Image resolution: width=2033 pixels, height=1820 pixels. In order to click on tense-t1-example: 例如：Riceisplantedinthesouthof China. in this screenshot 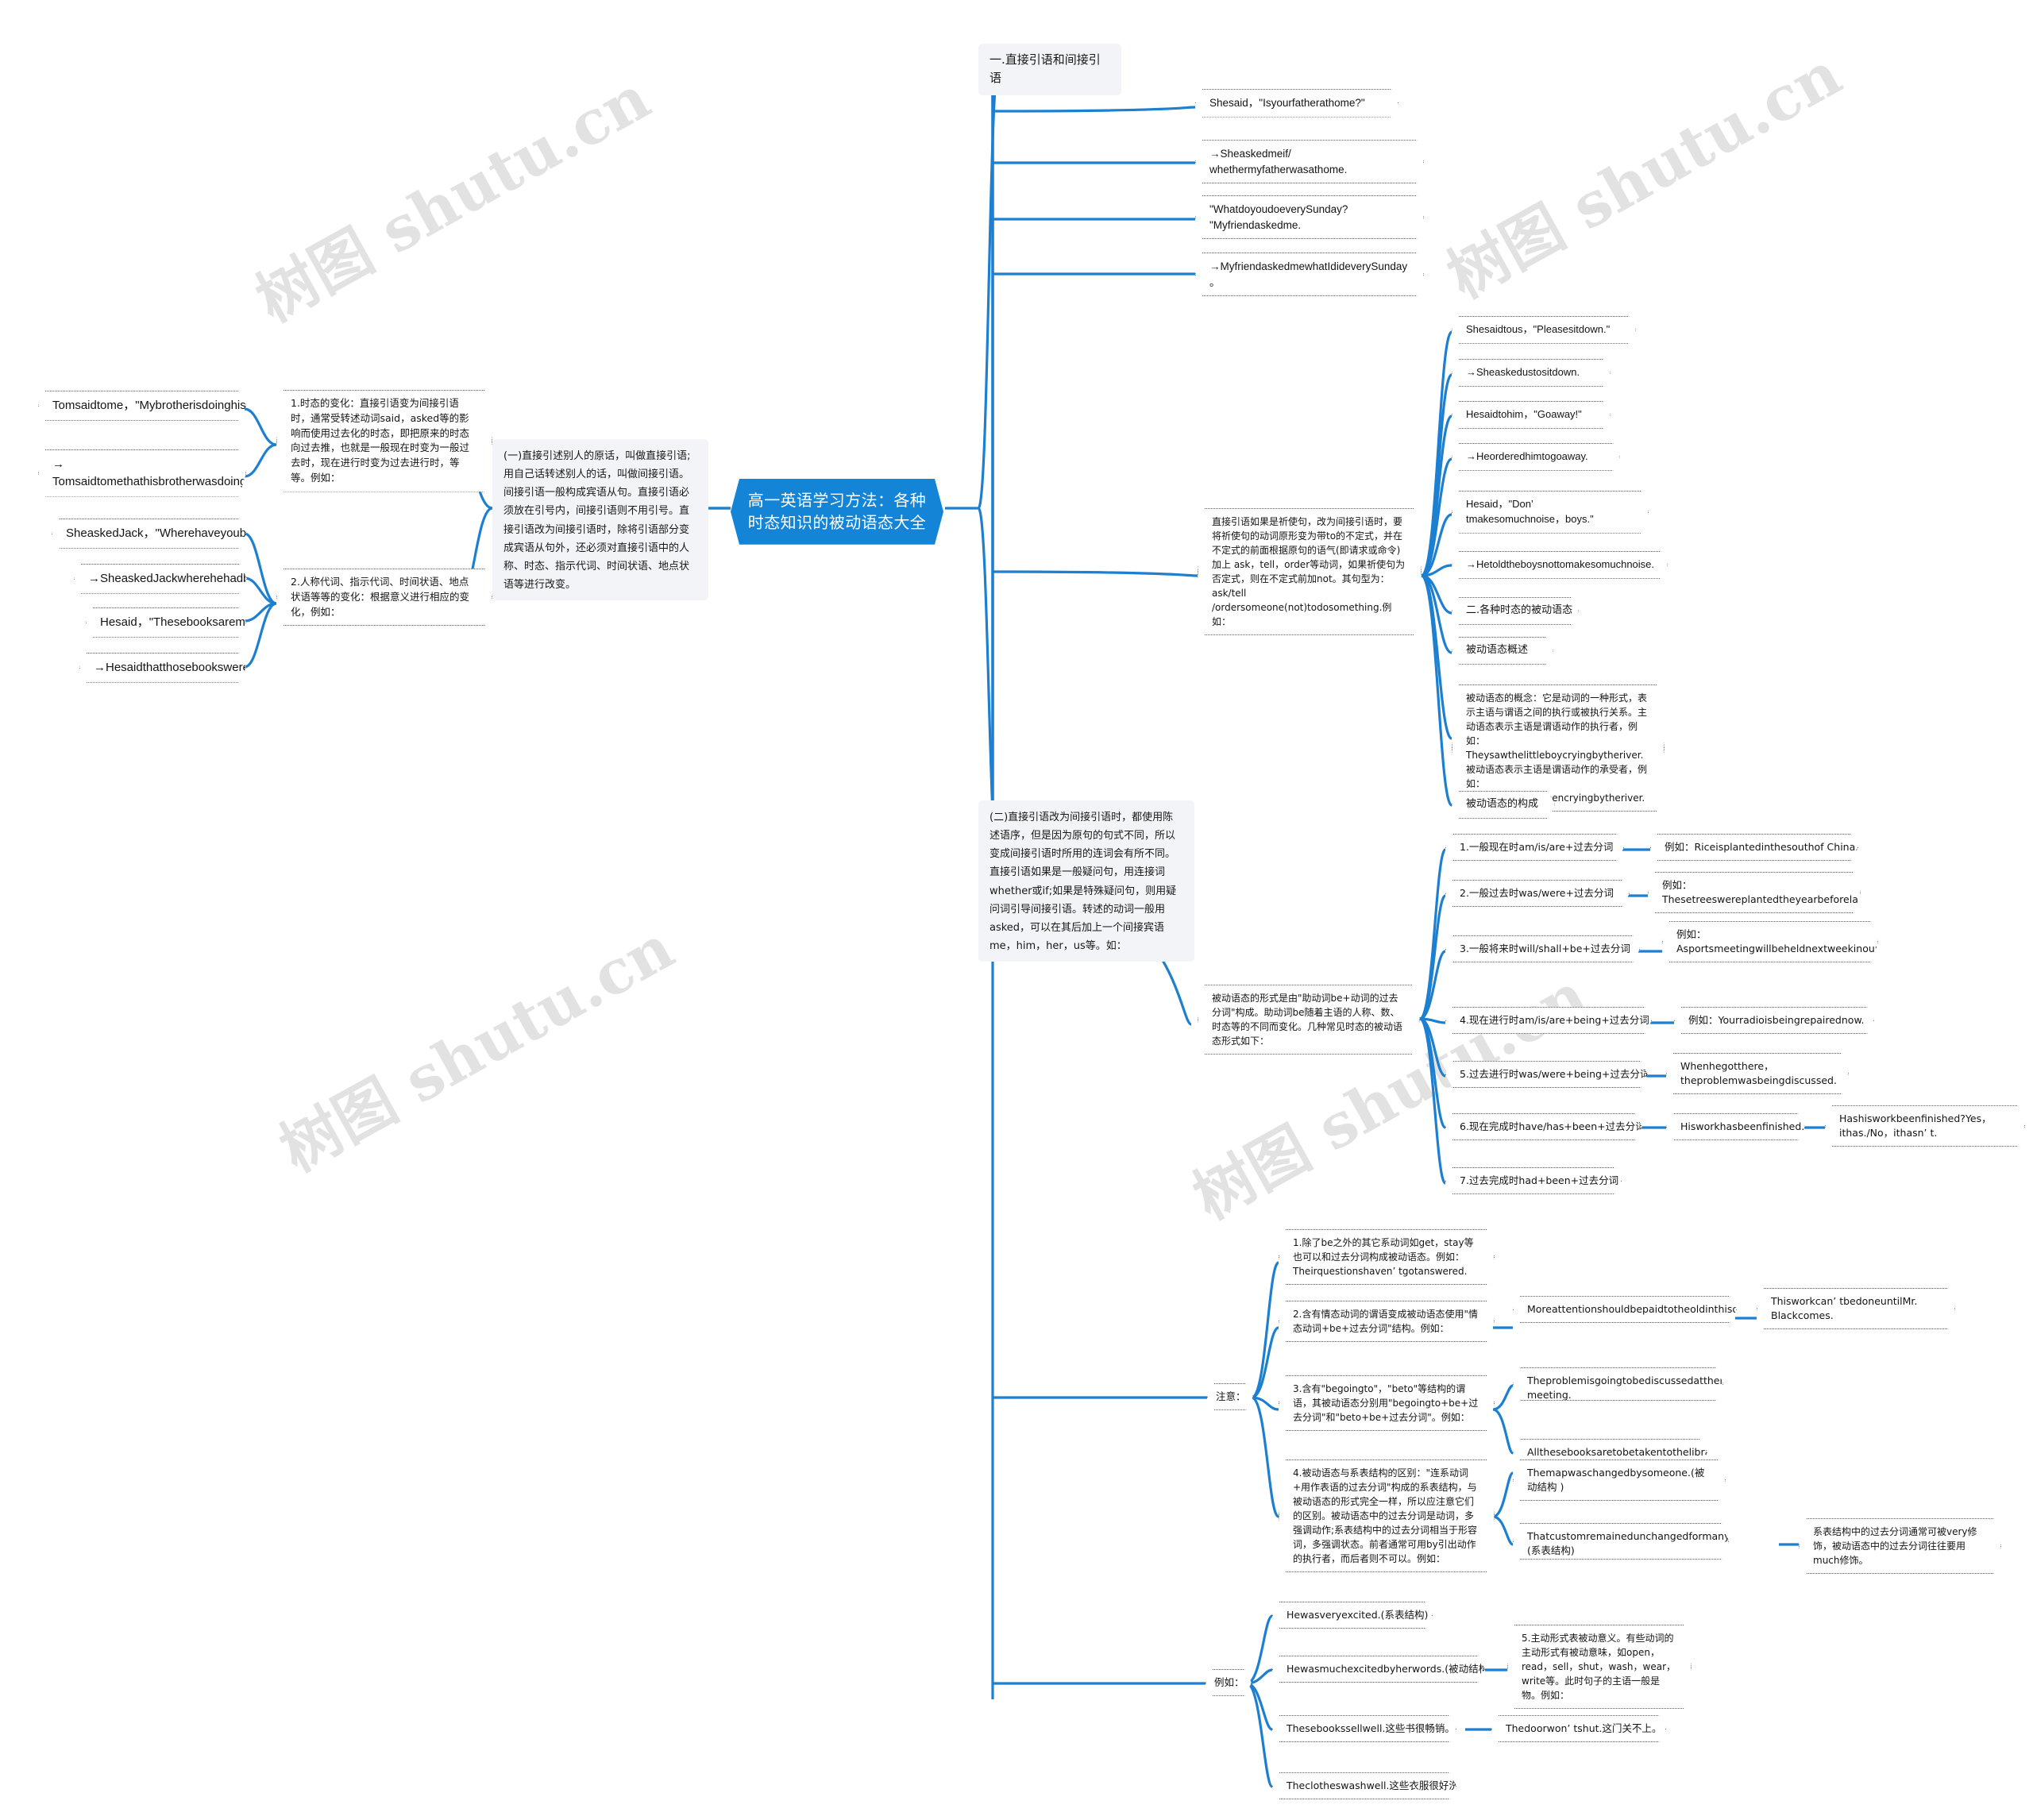, I will do `click(1754, 847)`.